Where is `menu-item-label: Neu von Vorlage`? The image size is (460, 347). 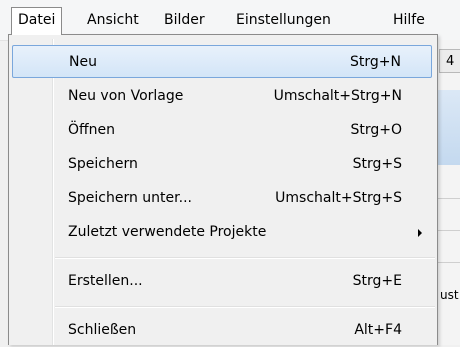
menu-item-label: Neu von Vorlage is located at coordinates (126, 96).